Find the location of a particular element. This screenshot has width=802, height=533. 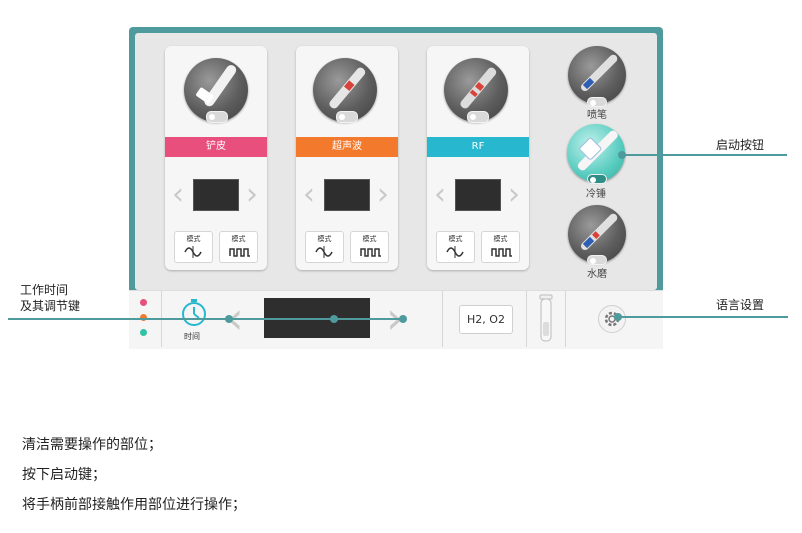

status-dot-pink is located at coordinates (143, 302).